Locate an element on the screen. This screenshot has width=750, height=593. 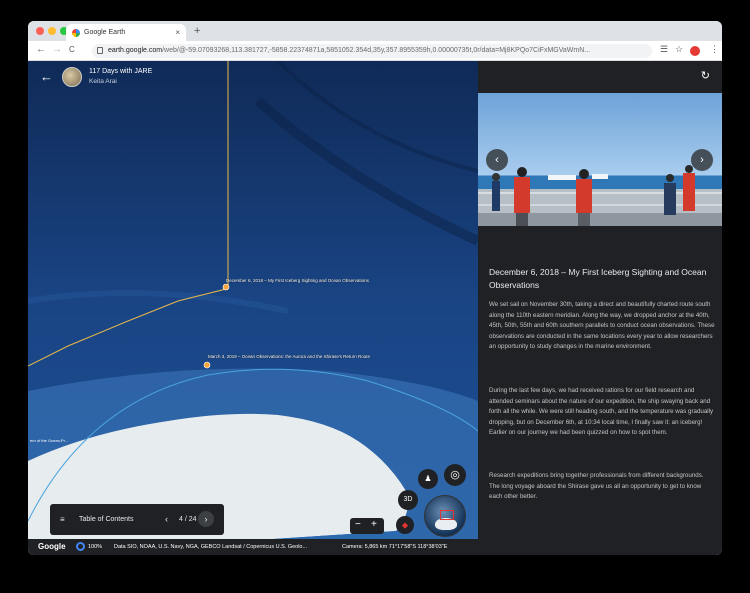
mini-globe is located at coordinates (445, 516).